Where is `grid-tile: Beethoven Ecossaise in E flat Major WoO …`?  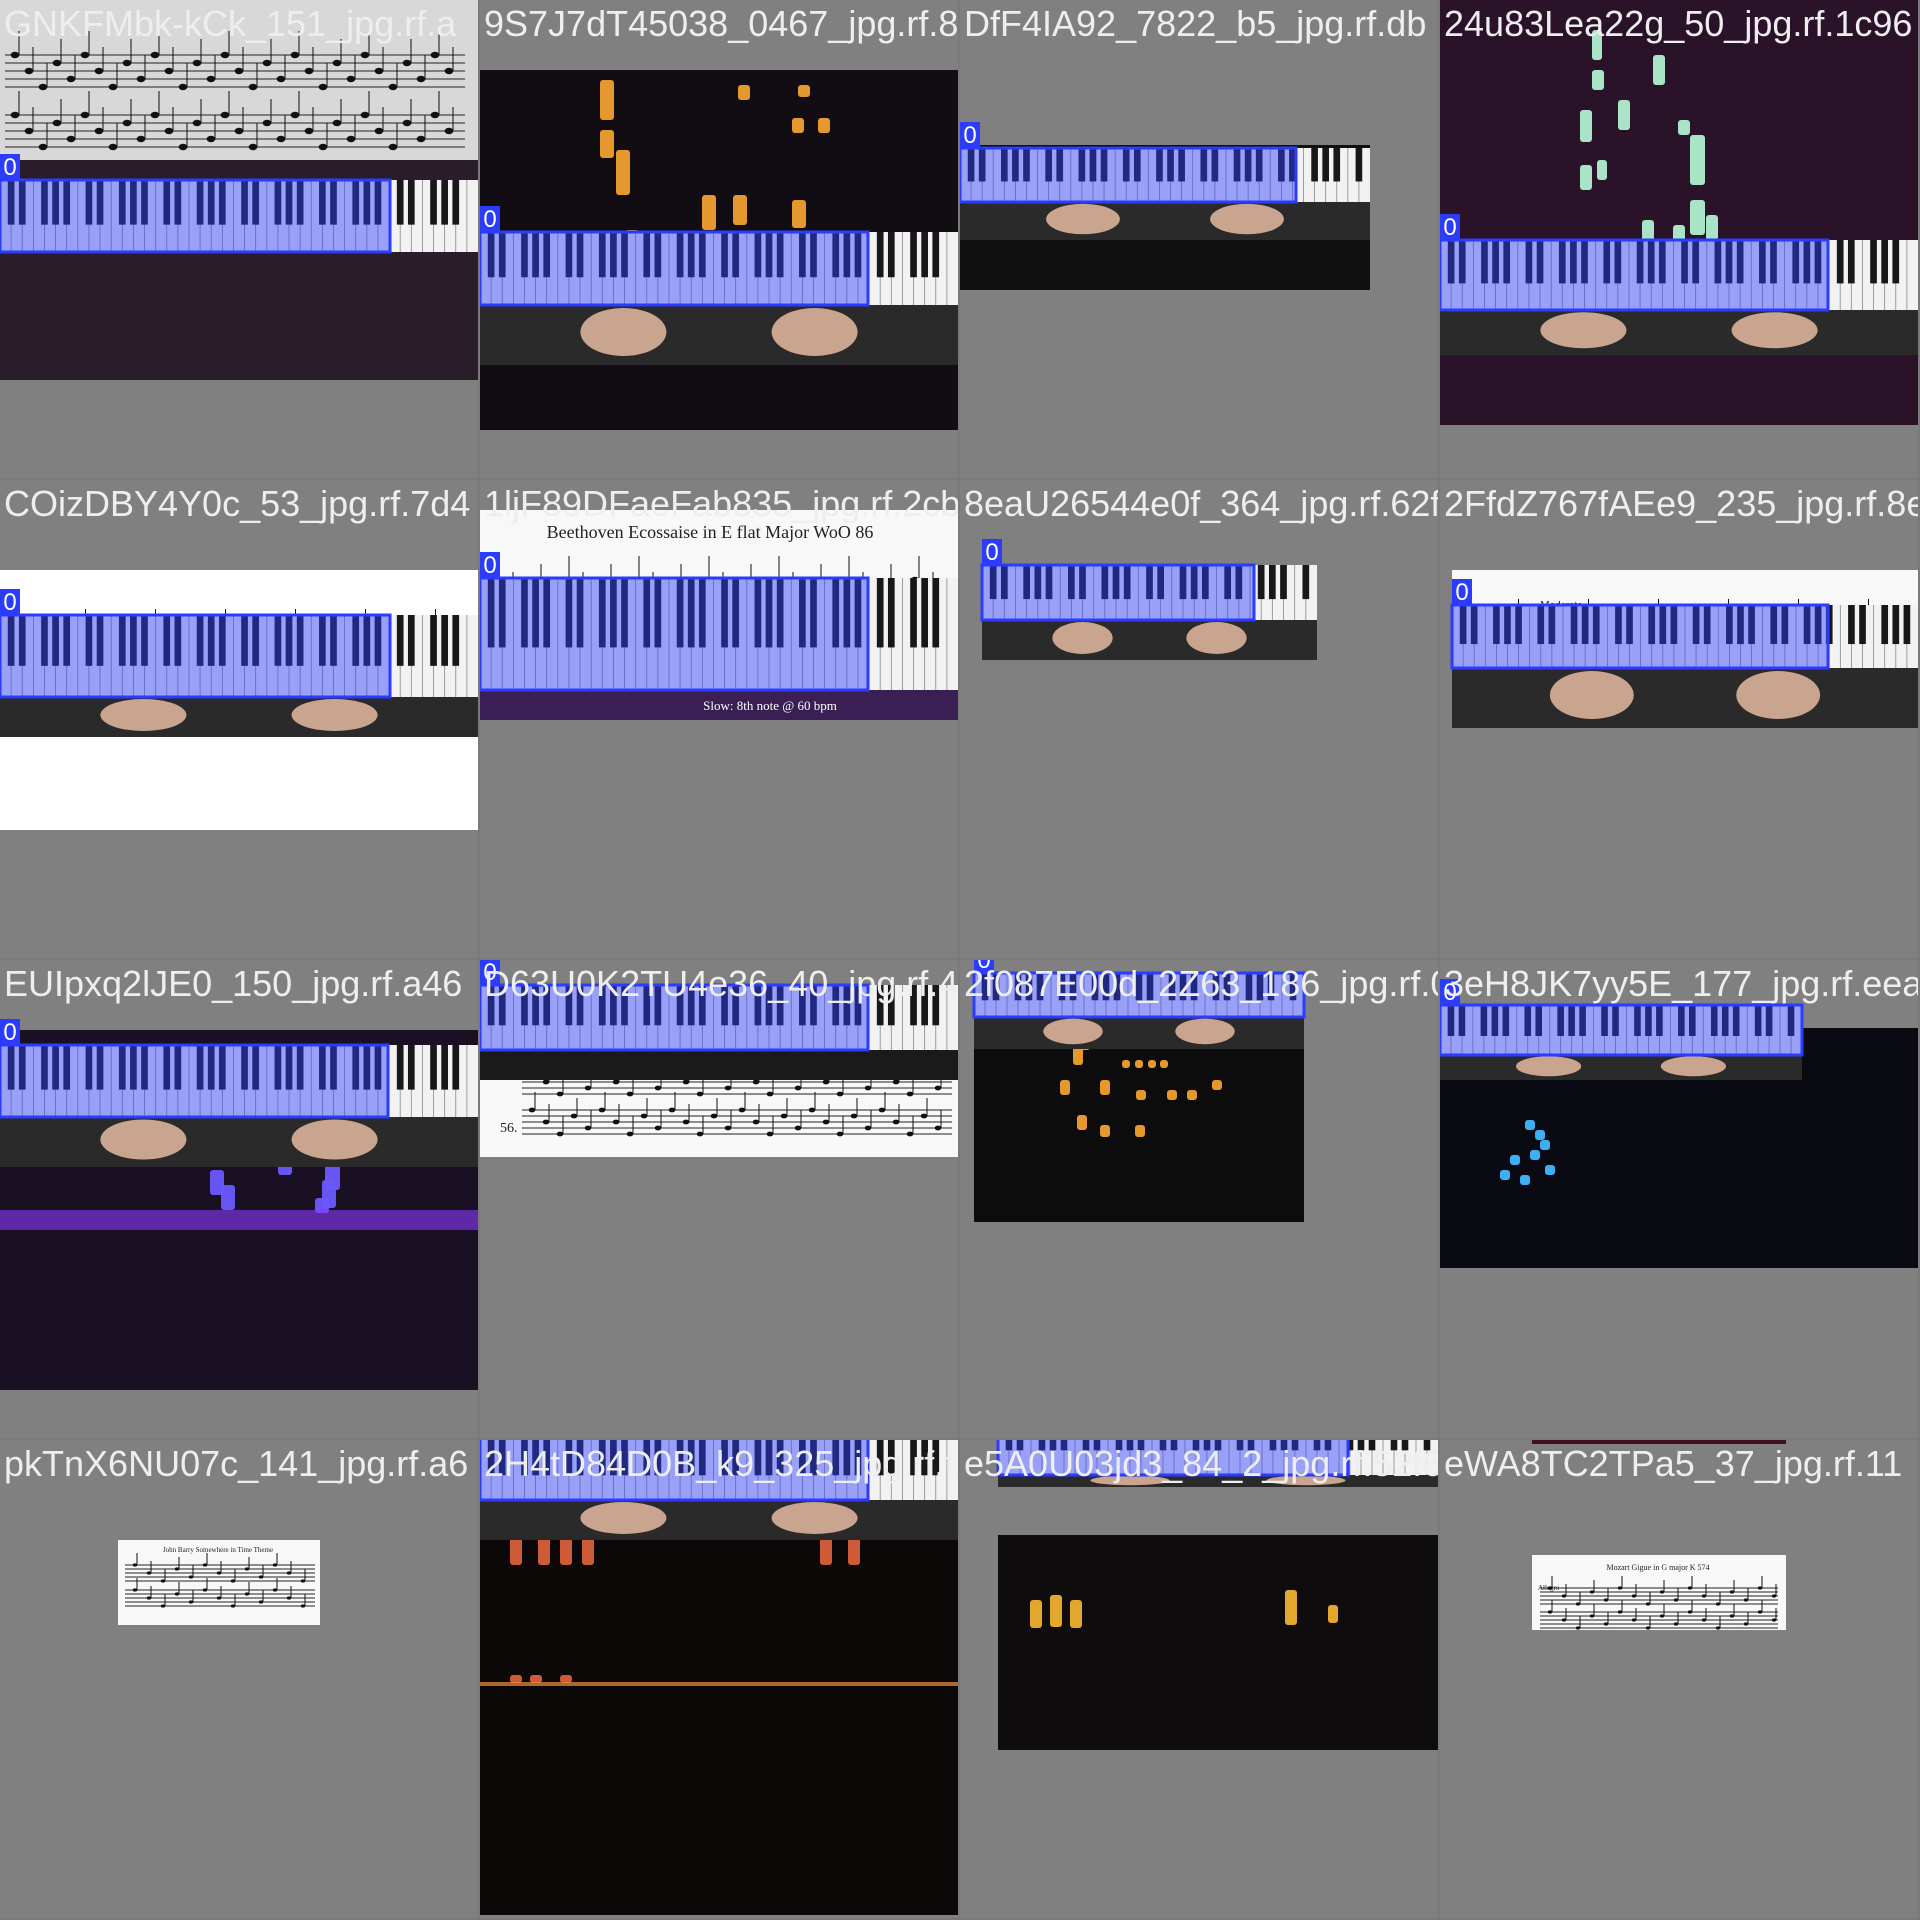
grid-tile: Beethoven Ecossaise in E flat Major WoO … is located at coordinates (719, 719).